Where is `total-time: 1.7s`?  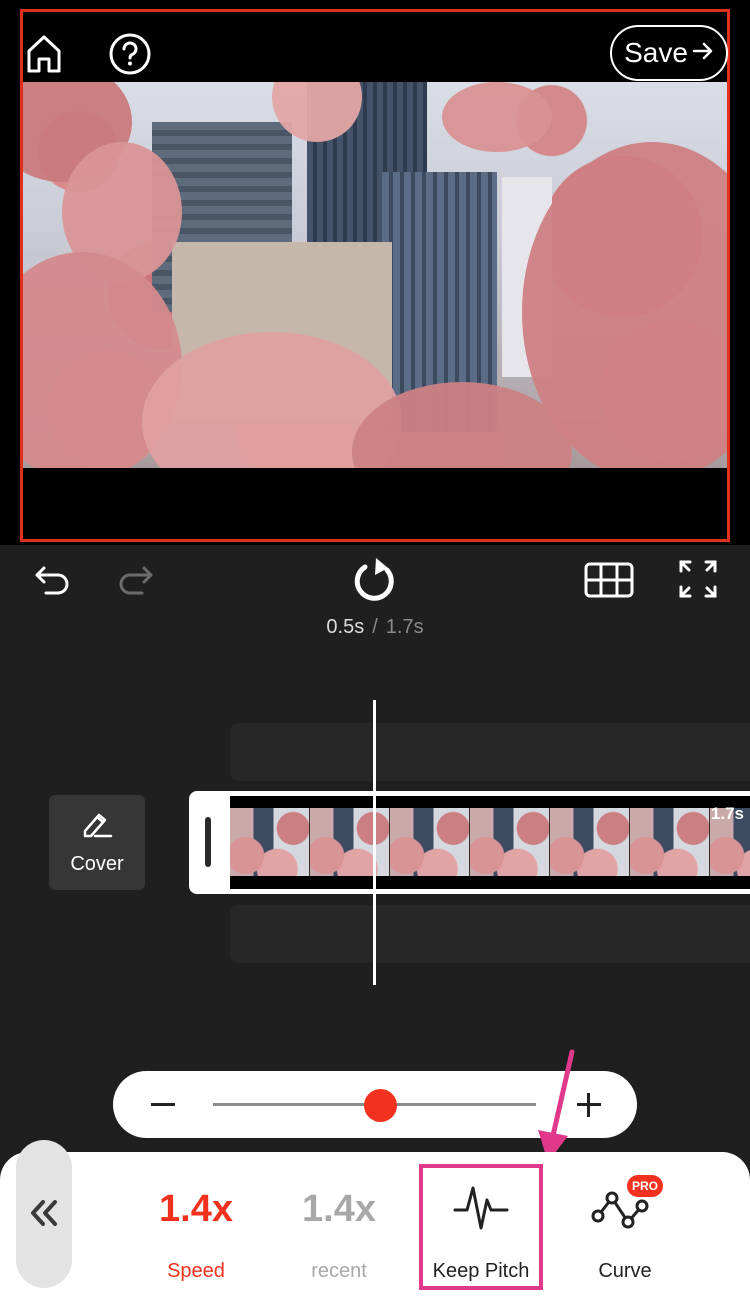
total-time: 1.7s is located at coordinates (404, 627).